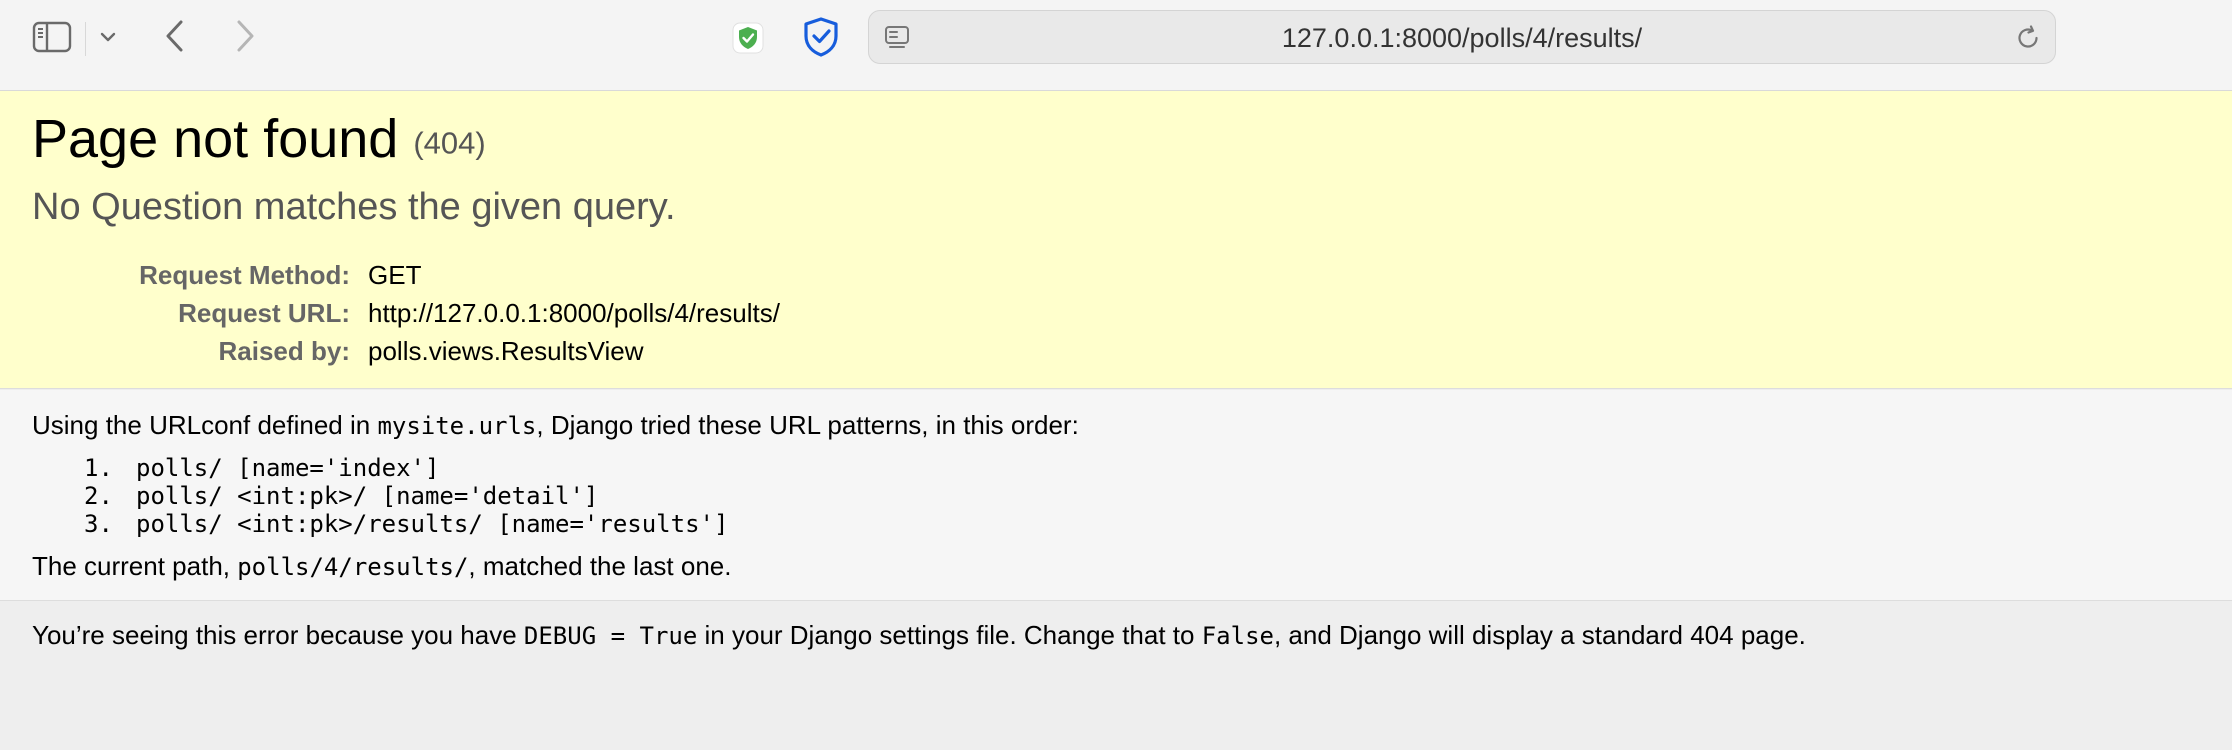 Image resolution: width=2232 pixels, height=750 pixels. I want to click on tab-group-menu-button, so click(108, 37).